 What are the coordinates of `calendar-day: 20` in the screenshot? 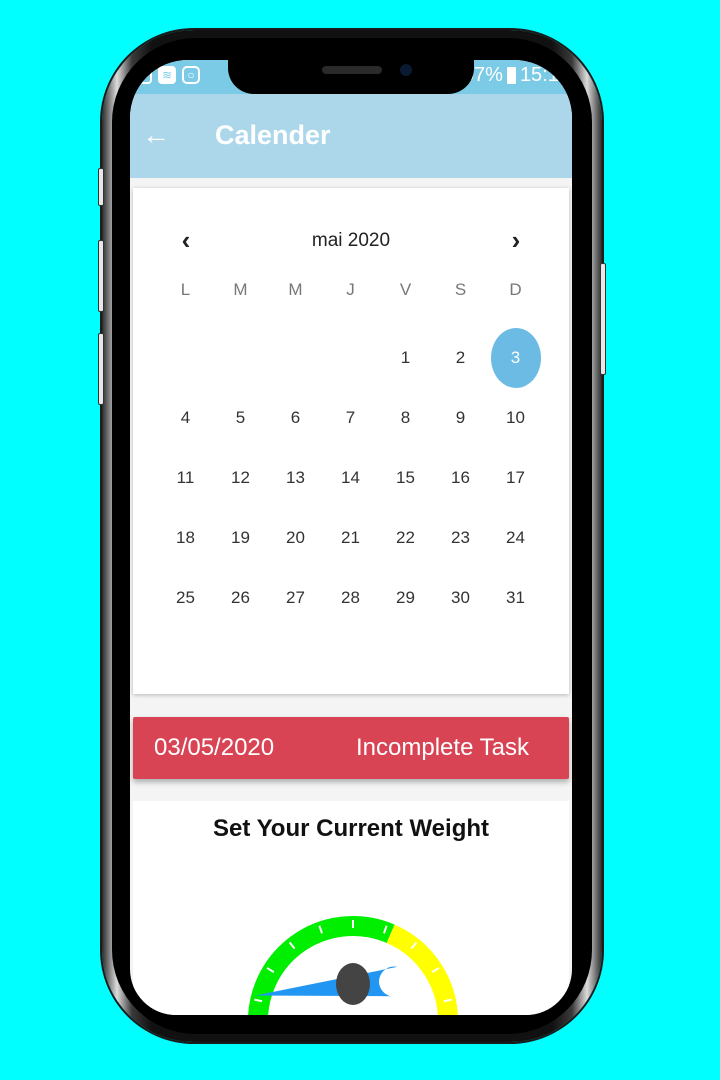 It's located at (295, 538).